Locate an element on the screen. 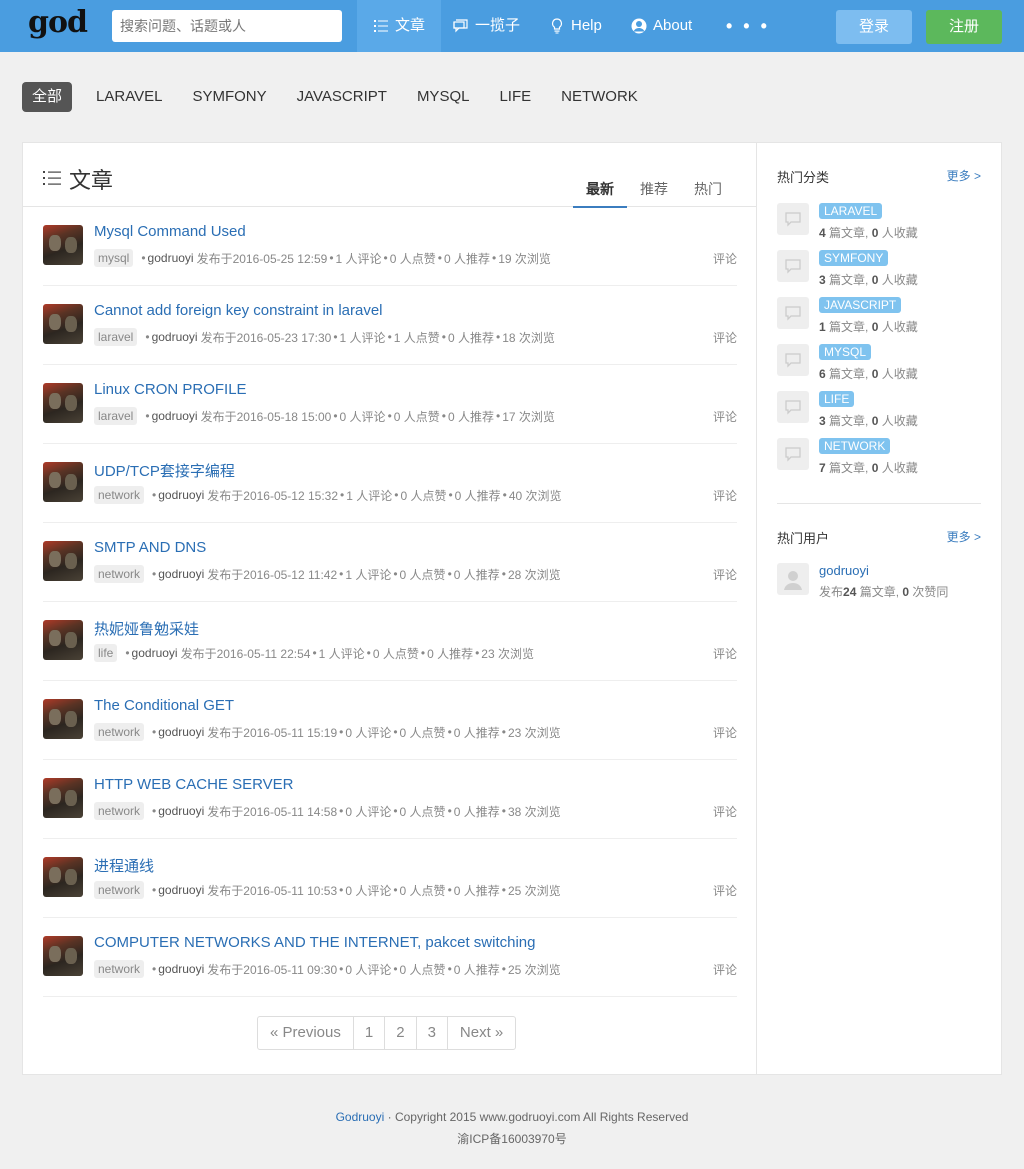 The width and height of the screenshot is (1024, 1169). category-javascript: JAVASCRIPT is located at coordinates (342, 97).